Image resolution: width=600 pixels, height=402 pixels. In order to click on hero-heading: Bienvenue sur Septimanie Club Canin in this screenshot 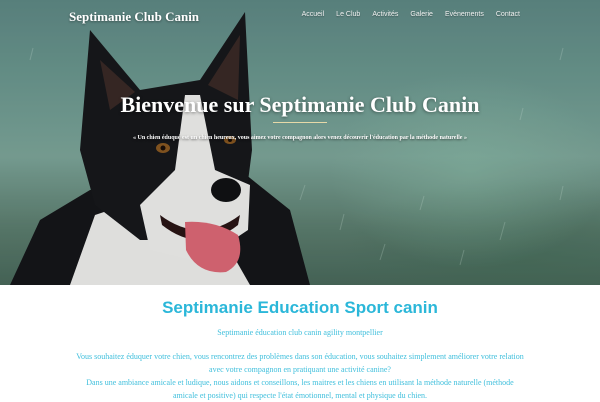, I will do `click(300, 104)`.